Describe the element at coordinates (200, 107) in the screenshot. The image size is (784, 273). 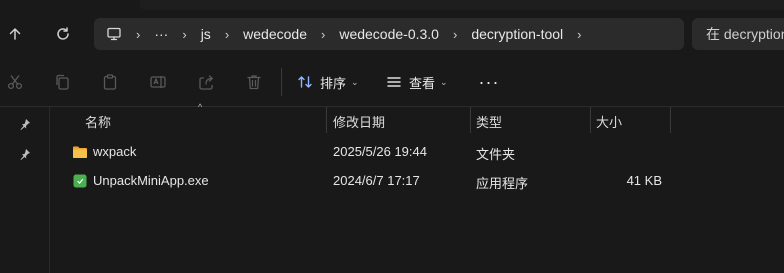
I see `sort-ascending-icon: ^` at that location.